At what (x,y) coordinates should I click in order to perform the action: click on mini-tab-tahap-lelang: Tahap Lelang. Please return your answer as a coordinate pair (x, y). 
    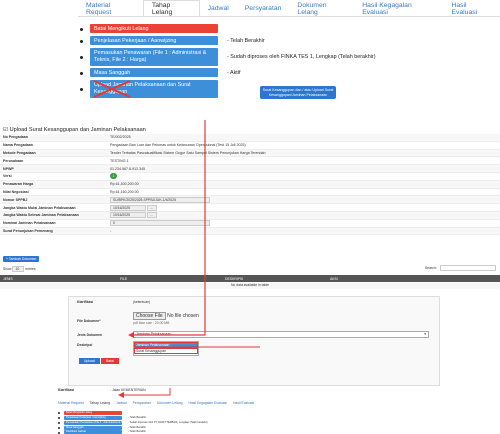
    Looking at the image, I should click on (100, 403).